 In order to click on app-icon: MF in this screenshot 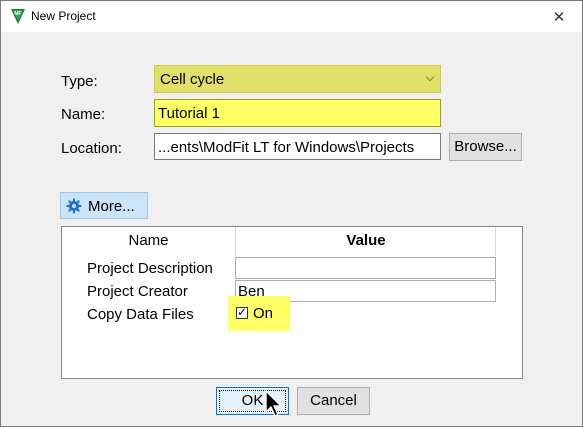, I will do `click(18, 16)`.